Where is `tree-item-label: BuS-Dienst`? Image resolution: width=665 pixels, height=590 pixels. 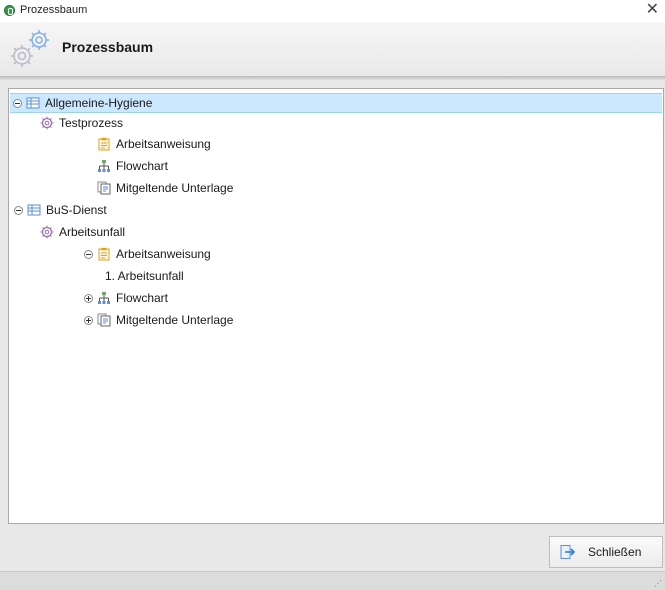
tree-item-label: BuS-Dienst is located at coordinates (76, 210).